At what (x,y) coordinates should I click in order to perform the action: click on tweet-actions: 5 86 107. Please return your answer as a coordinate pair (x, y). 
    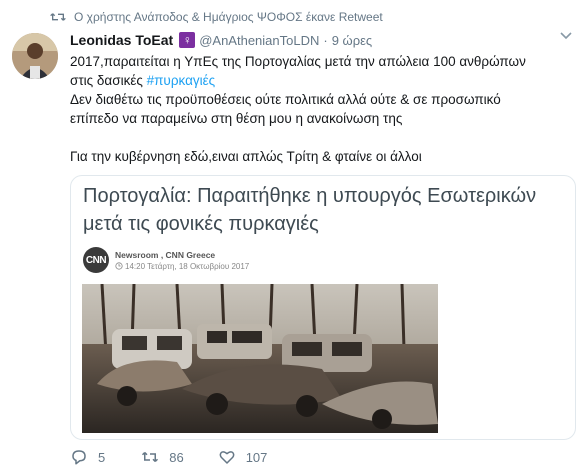
    Looking at the image, I should click on (184, 457).